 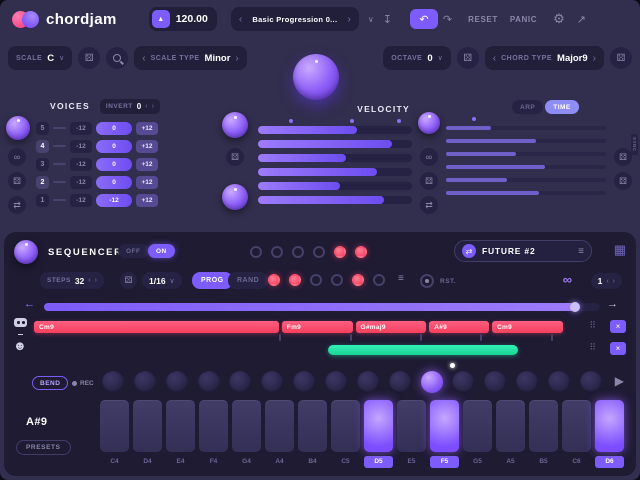 I want to click on scale-type-next-button: ›, so click(x=236, y=58).